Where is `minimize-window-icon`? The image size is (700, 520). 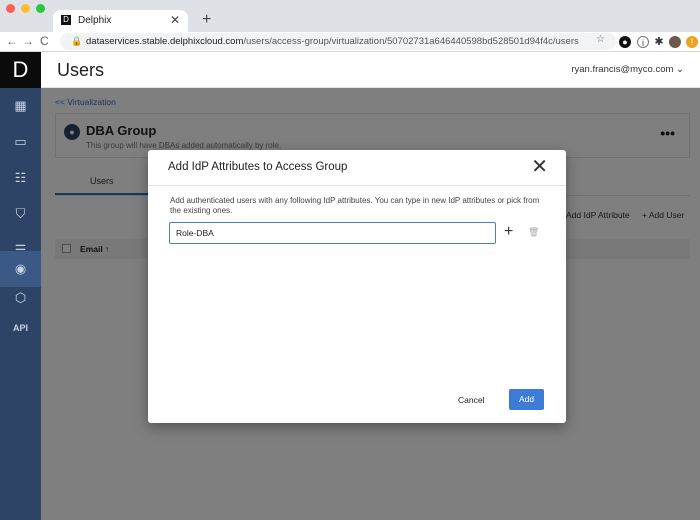
minimize-window-icon is located at coordinates (25, 8).